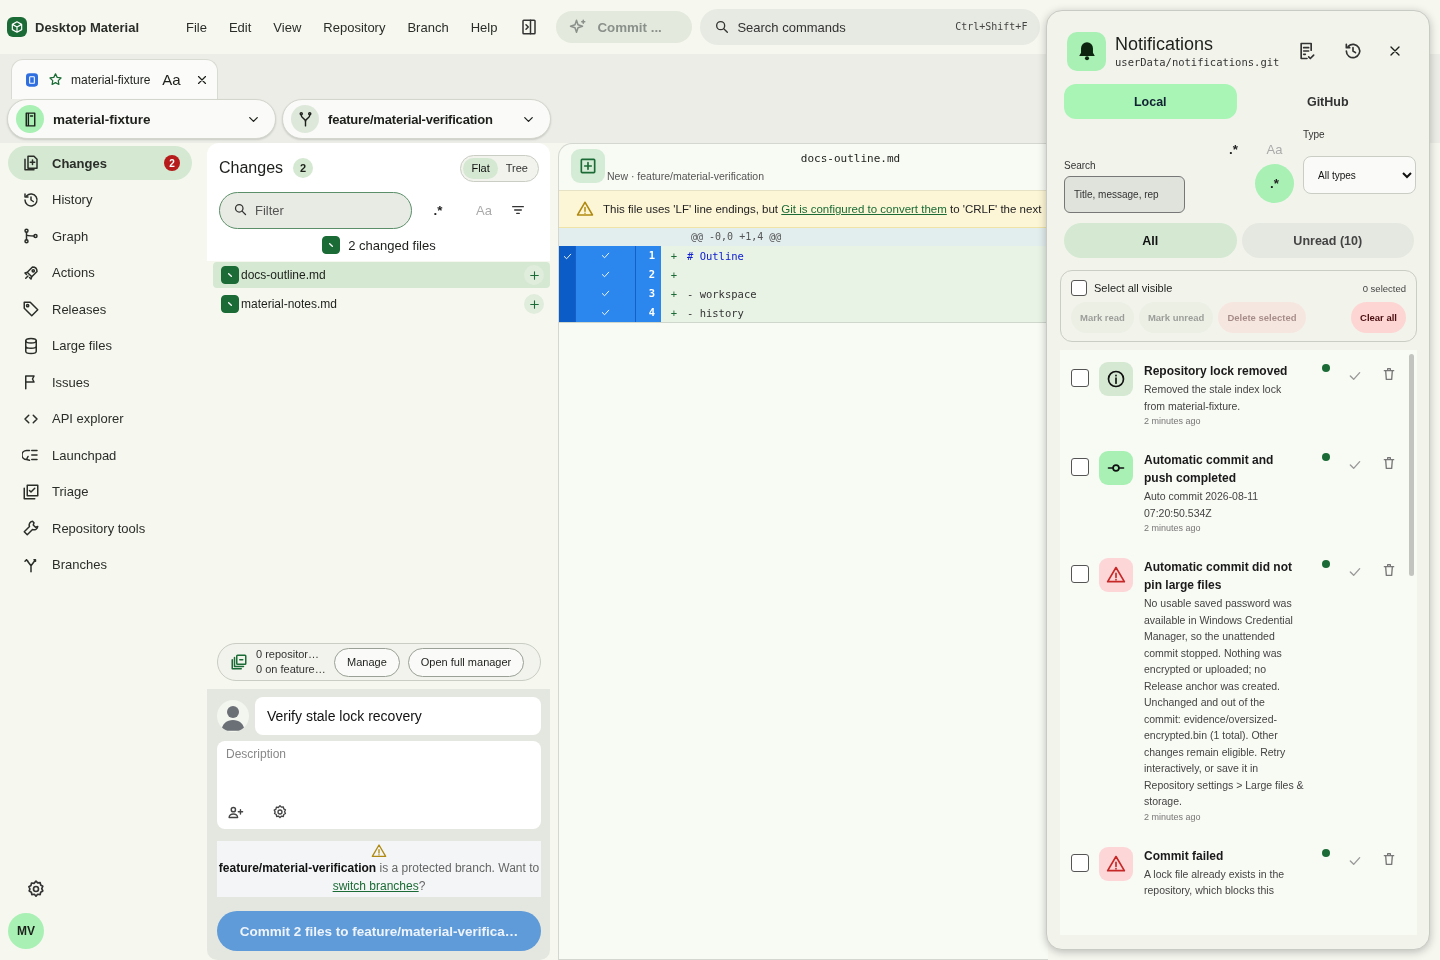 This screenshot has height=960, width=1440. Describe the element at coordinates (648, 274) in the screenshot. I see `line-number: 2` at that location.